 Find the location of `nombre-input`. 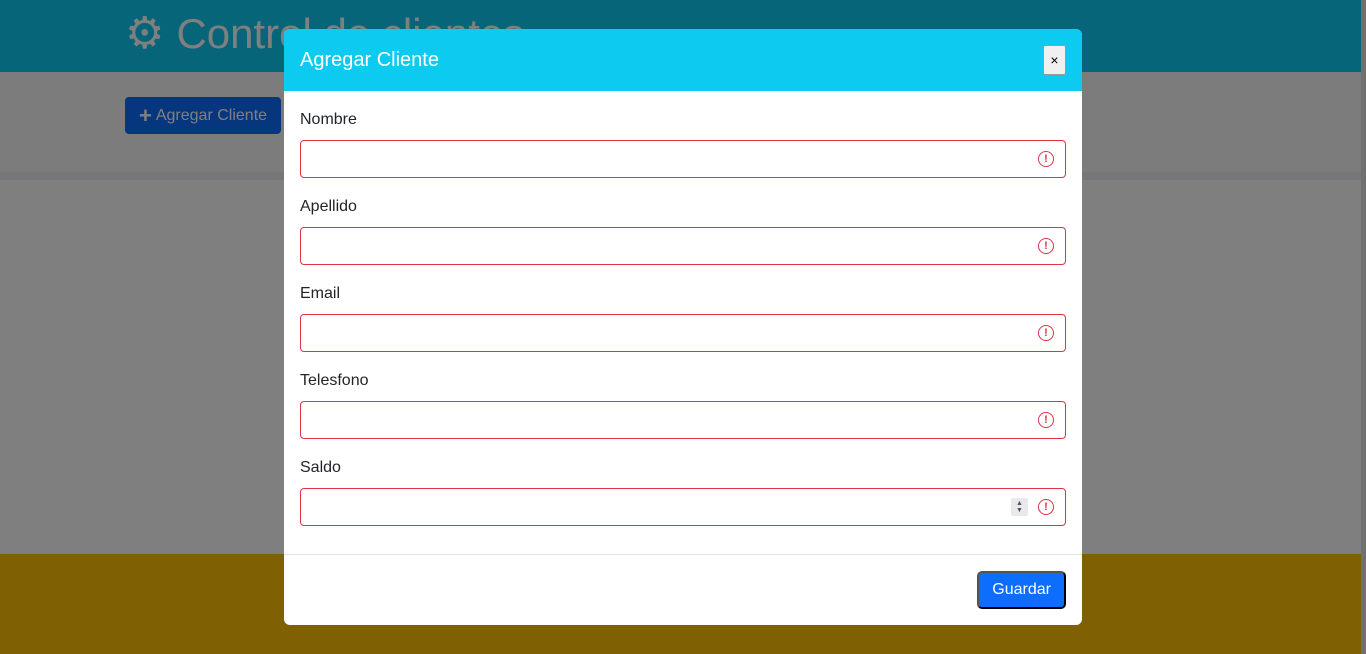

nombre-input is located at coordinates (683, 159).